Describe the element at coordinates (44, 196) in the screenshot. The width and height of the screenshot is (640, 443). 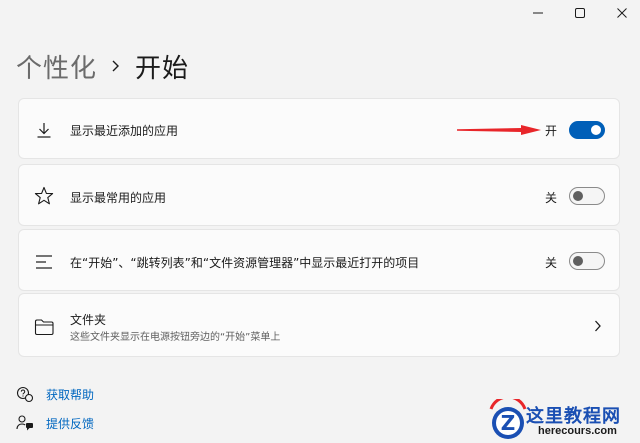
I see `star-icon` at that location.